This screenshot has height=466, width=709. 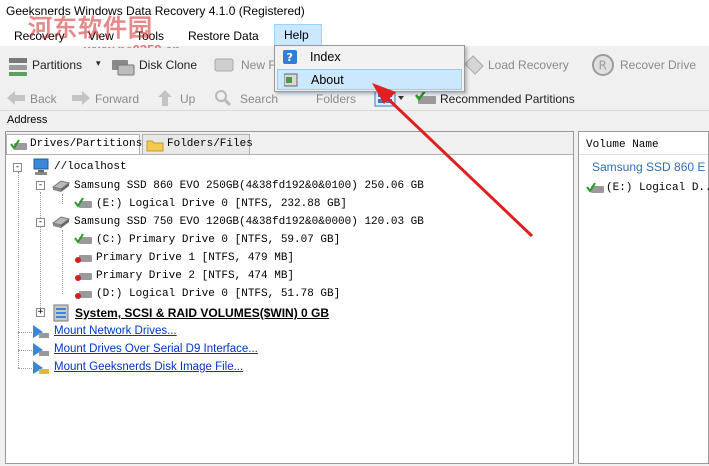 What do you see at coordinates (453, 160) in the screenshot?
I see `annotation-arrow` at bounding box center [453, 160].